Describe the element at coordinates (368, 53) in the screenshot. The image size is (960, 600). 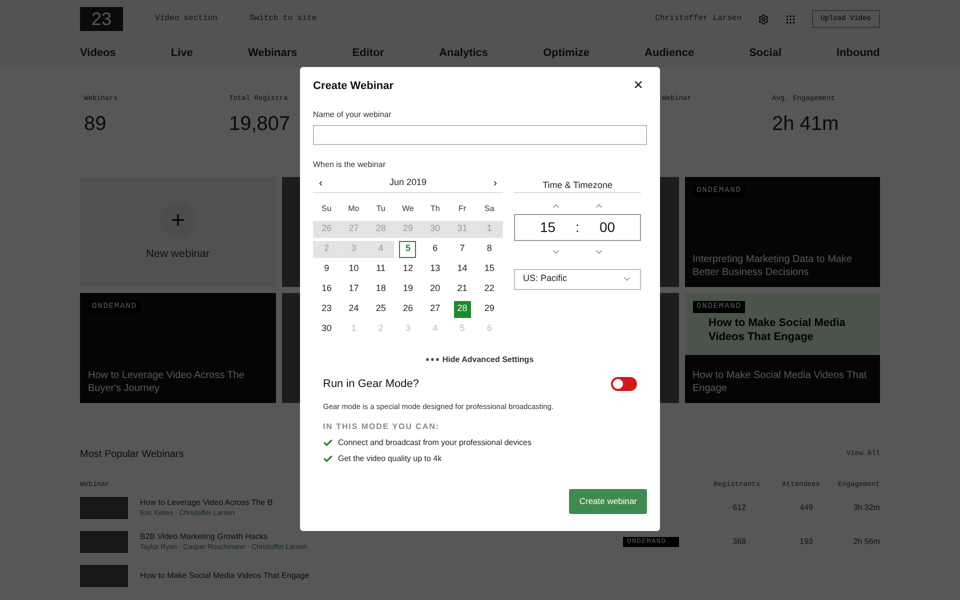
I see `nav-link: Editor` at that location.